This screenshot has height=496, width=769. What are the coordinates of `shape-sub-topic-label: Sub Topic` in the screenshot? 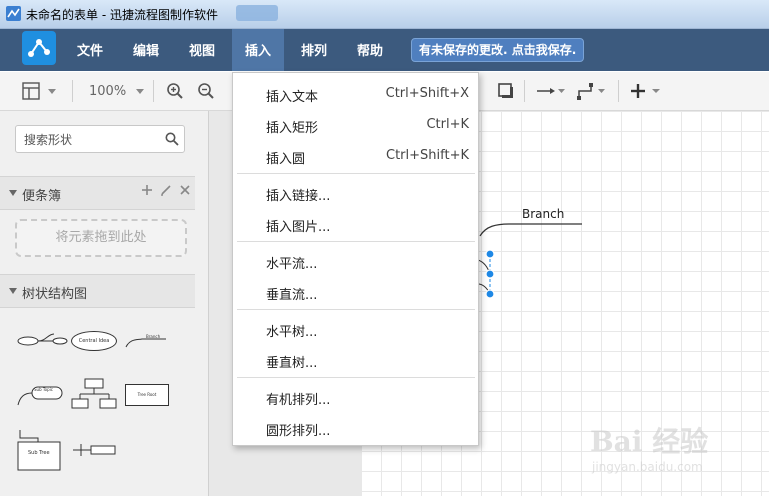 It's located at (43, 389).